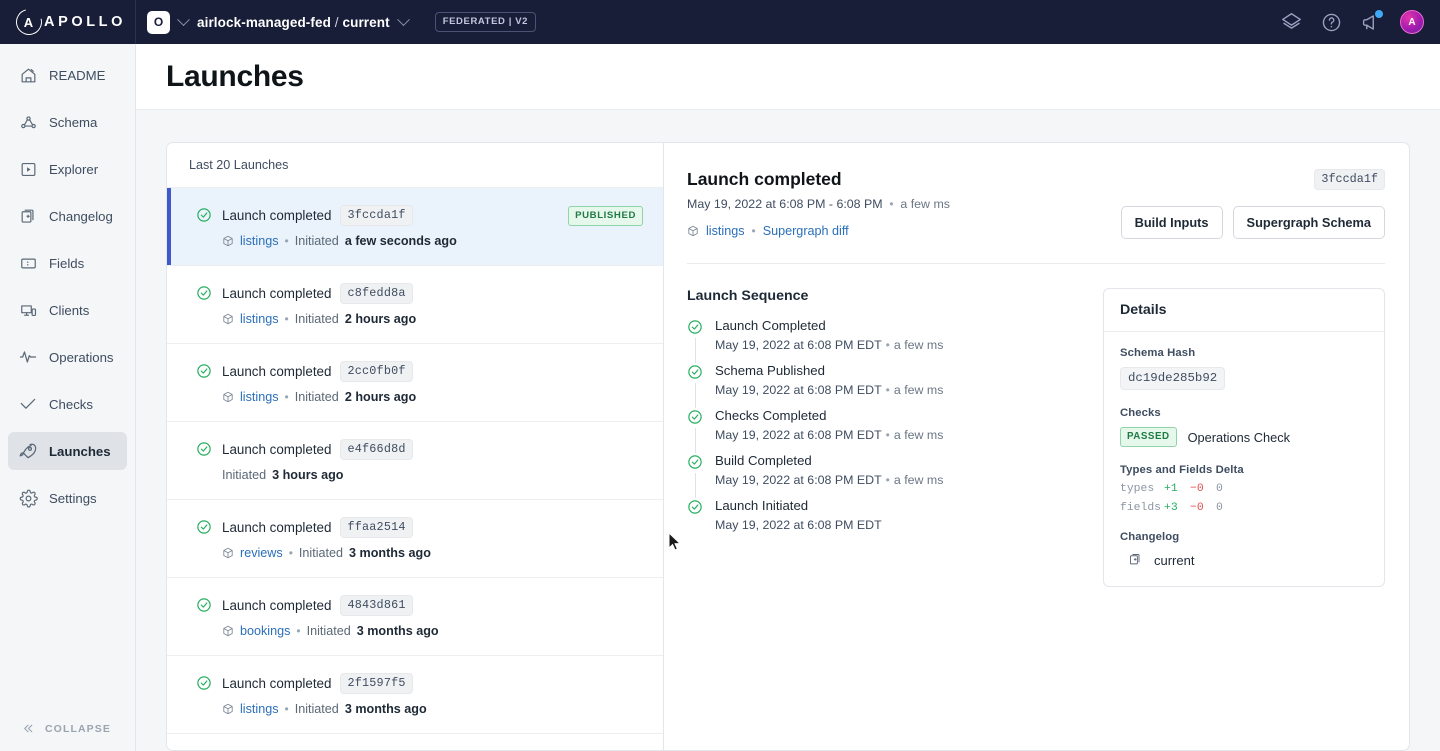  I want to click on changelog-icon, so click(1136, 560).